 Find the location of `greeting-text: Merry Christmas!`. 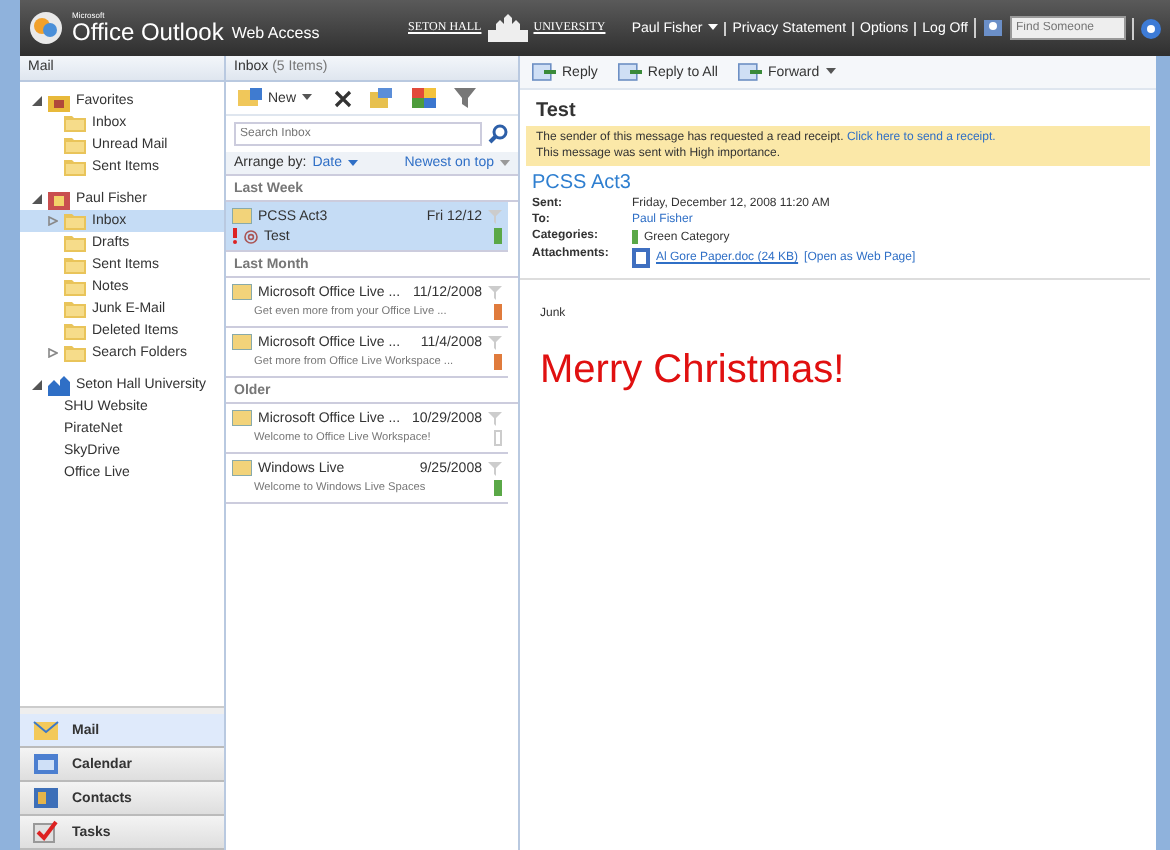

greeting-text: Merry Christmas! is located at coordinates (693, 371).